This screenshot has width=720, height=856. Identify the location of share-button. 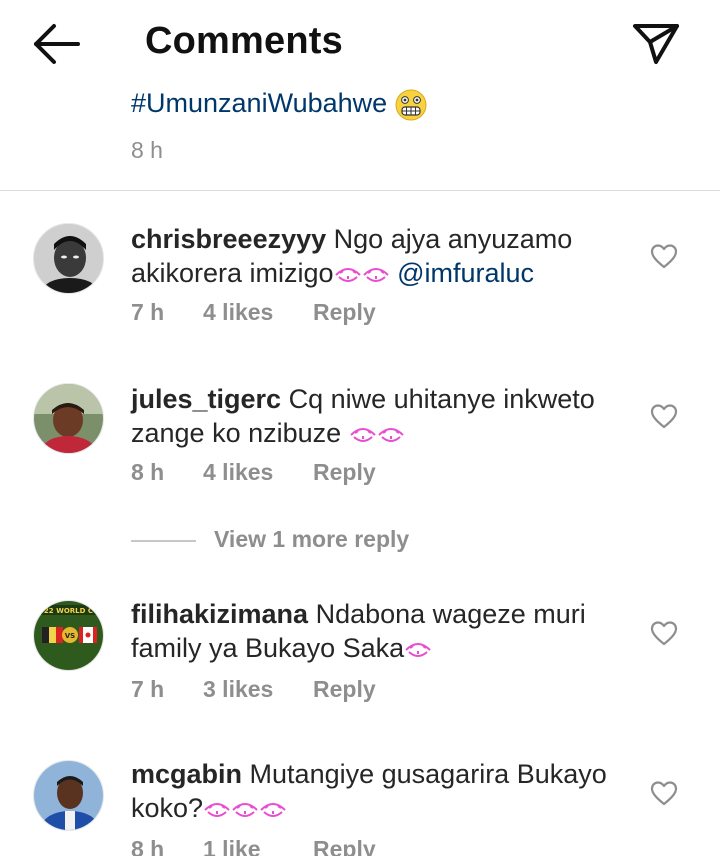
(656, 44).